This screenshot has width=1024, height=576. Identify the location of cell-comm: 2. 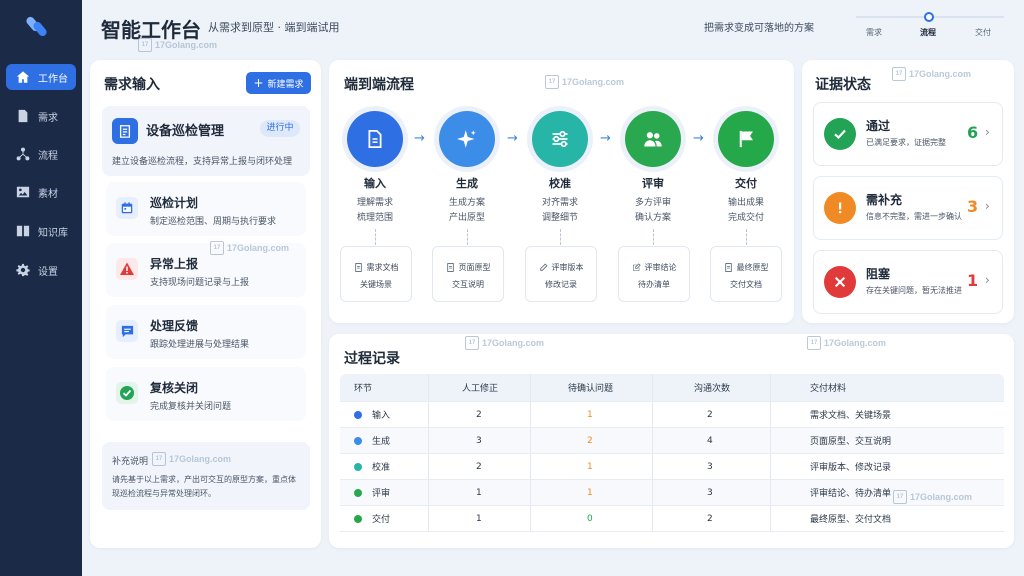
(710, 518).